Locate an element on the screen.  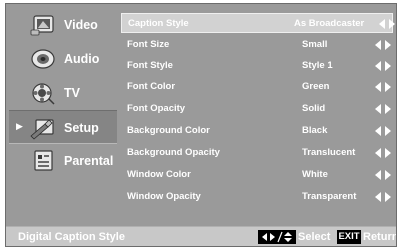
return-hint: Return is located at coordinates (380, 237).